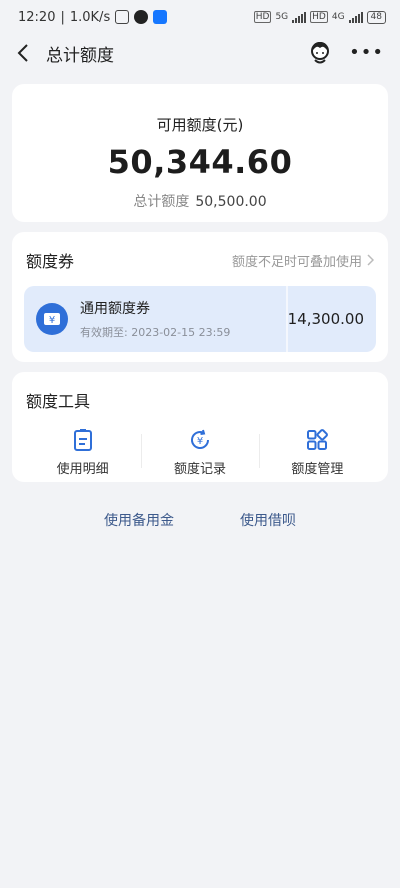  What do you see at coordinates (338, 17) in the screenshot?
I see `network-2-label: 4G` at bounding box center [338, 17].